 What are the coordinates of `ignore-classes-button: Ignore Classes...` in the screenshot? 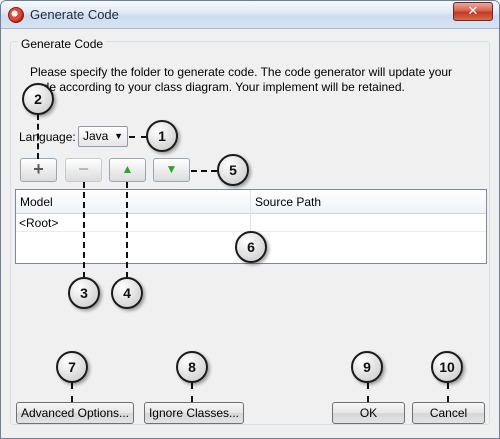 It's located at (194, 413).